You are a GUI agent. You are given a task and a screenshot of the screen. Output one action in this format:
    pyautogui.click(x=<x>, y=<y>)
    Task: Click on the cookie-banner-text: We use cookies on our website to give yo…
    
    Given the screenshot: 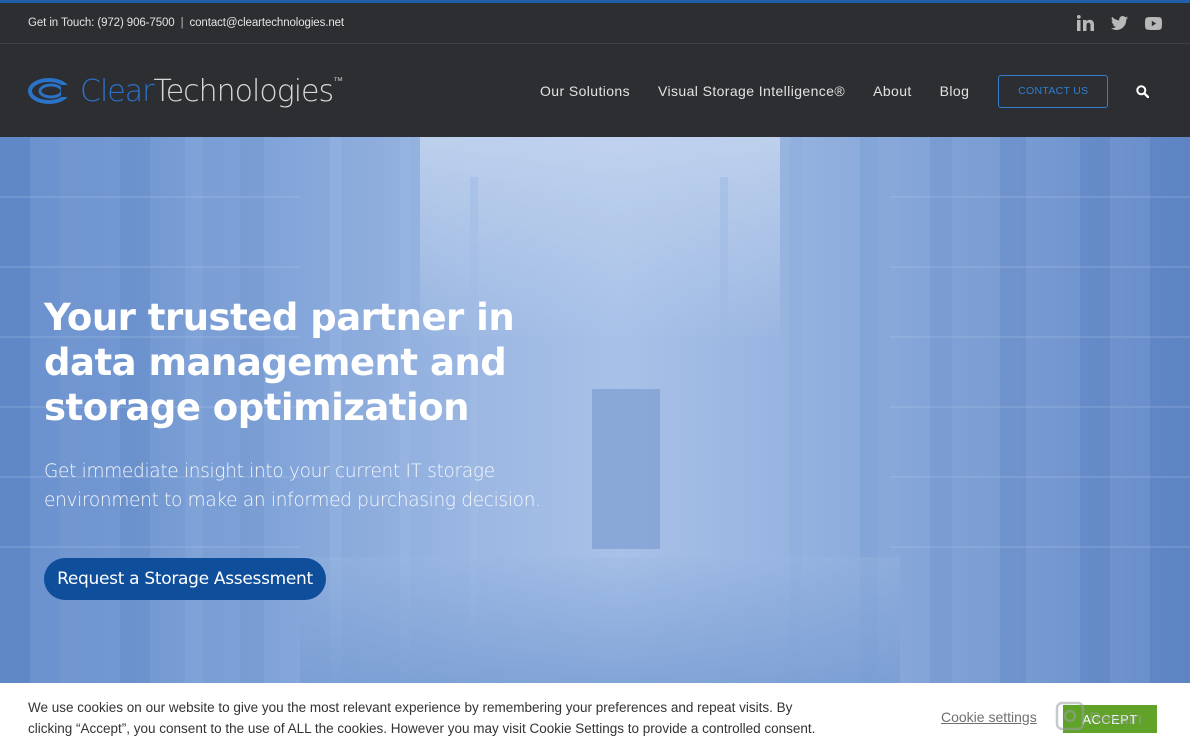 What is the action you would take?
    pyautogui.click(x=422, y=718)
    